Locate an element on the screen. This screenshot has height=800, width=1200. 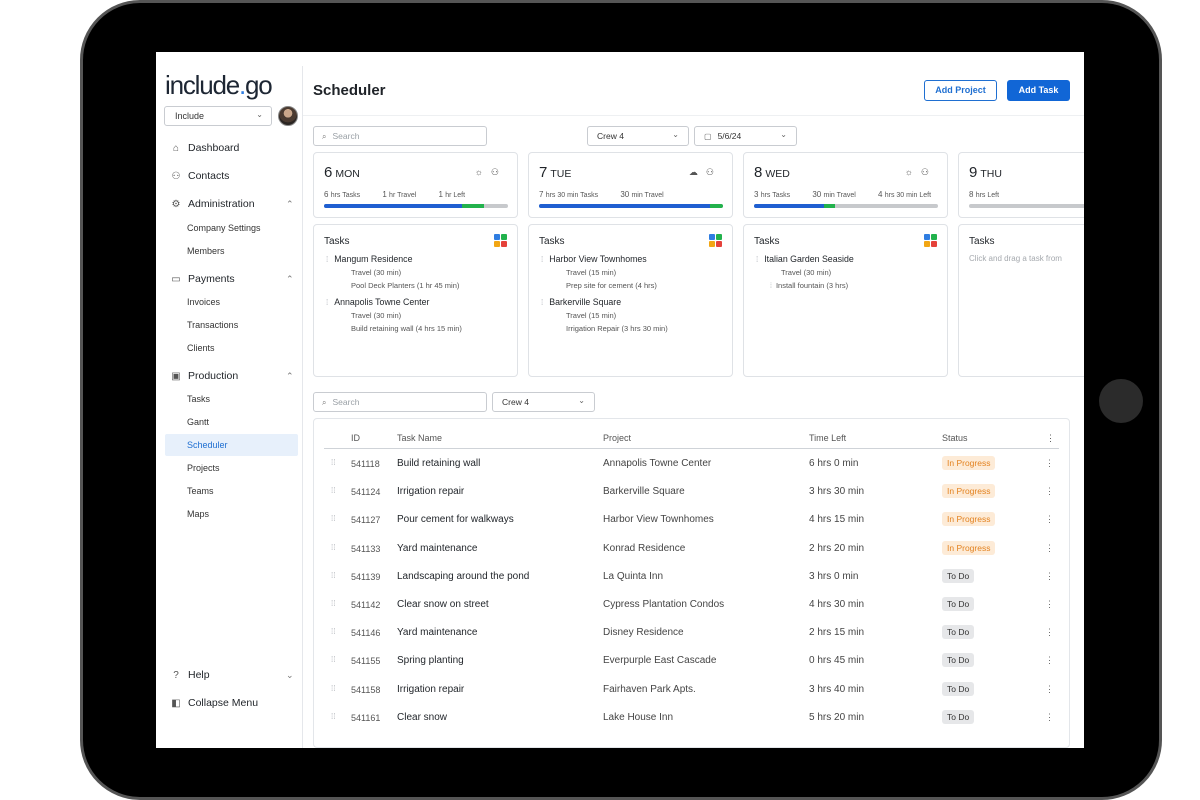
nav-help: ? Help ⌄ is located at coordinates (231, 675).